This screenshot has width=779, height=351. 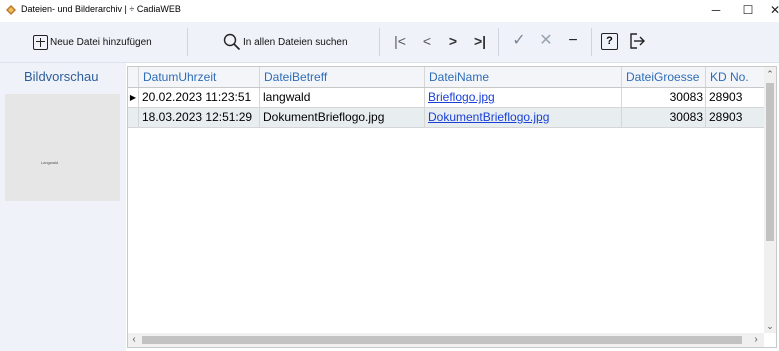 I want to click on vertical-scrollbar: ⌃ ⌄, so click(x=770, y=200).